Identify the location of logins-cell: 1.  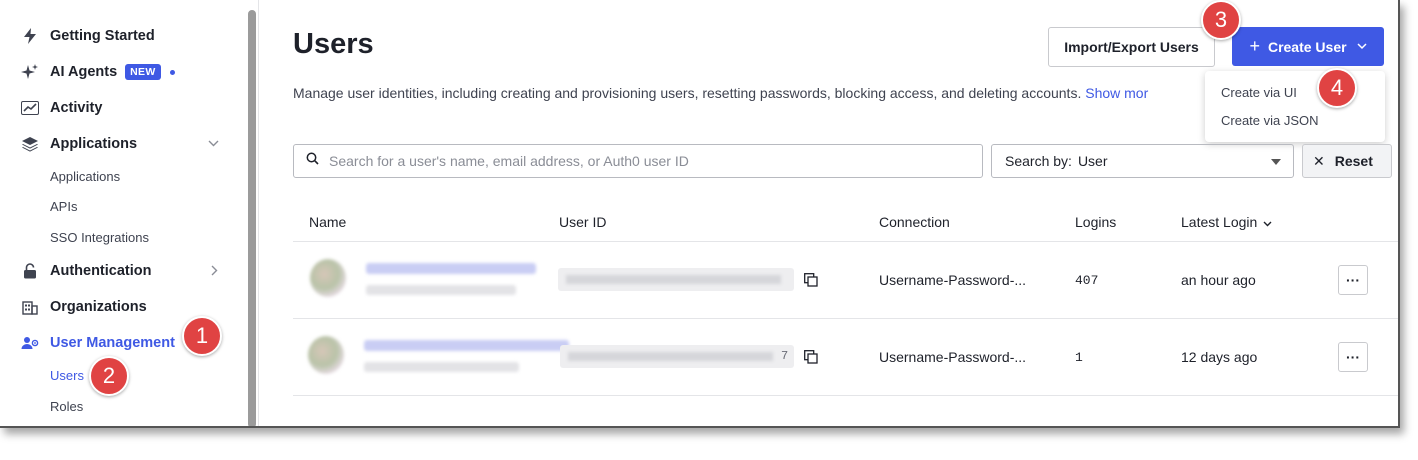
(1079, 357).